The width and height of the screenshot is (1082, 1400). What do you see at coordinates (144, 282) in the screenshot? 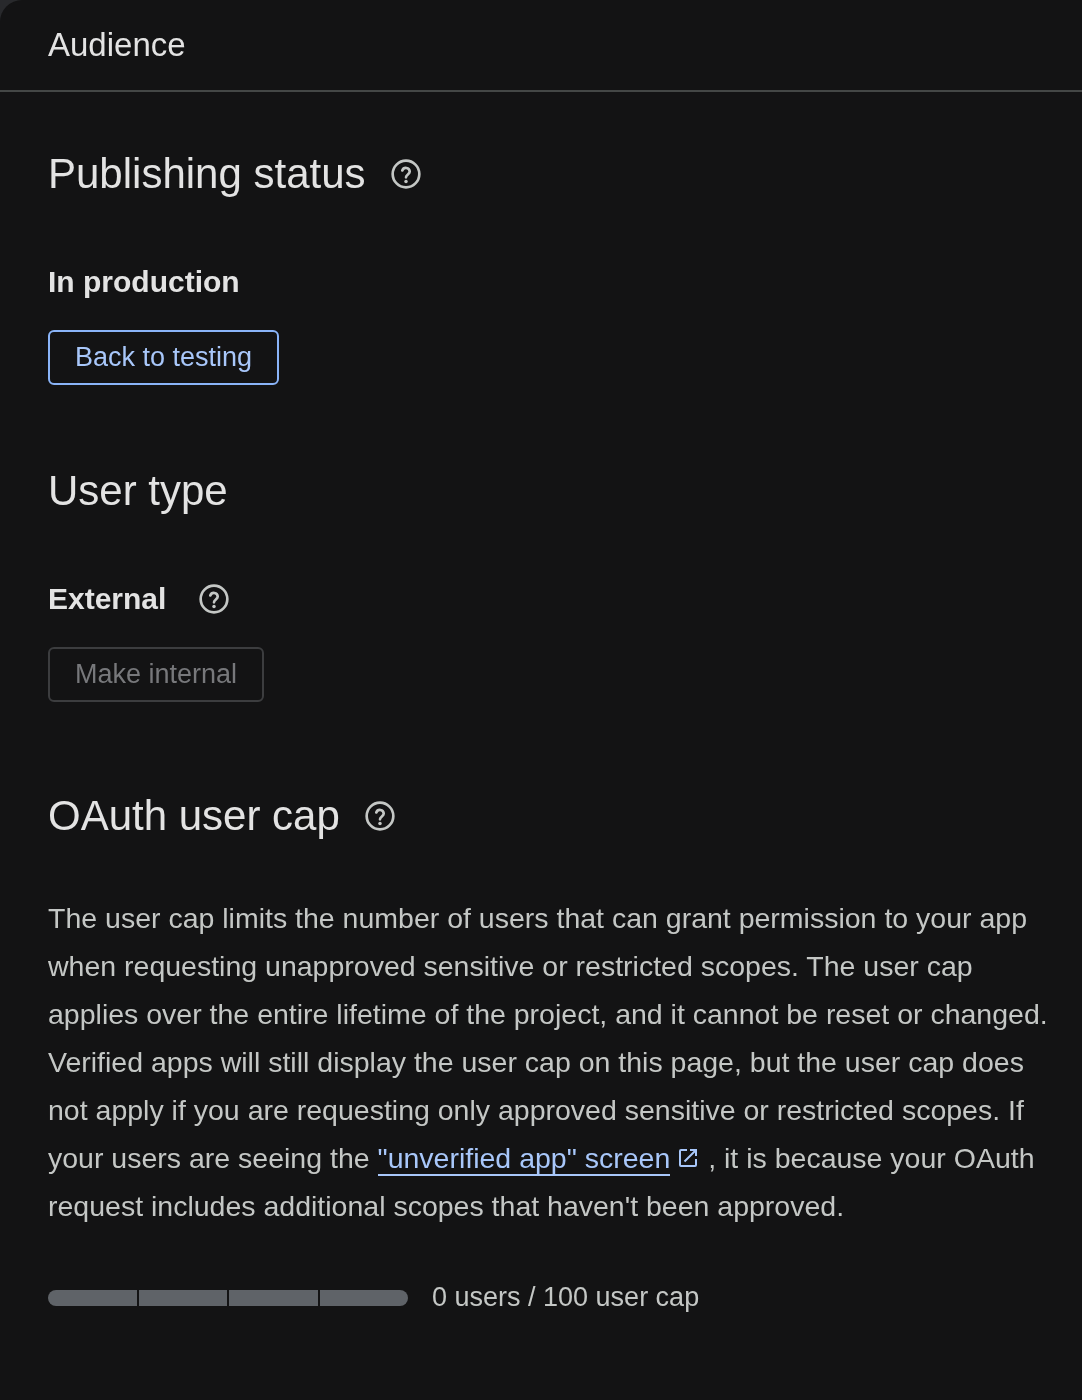
I see `status-text: In production` at bounding box center [144, 282].